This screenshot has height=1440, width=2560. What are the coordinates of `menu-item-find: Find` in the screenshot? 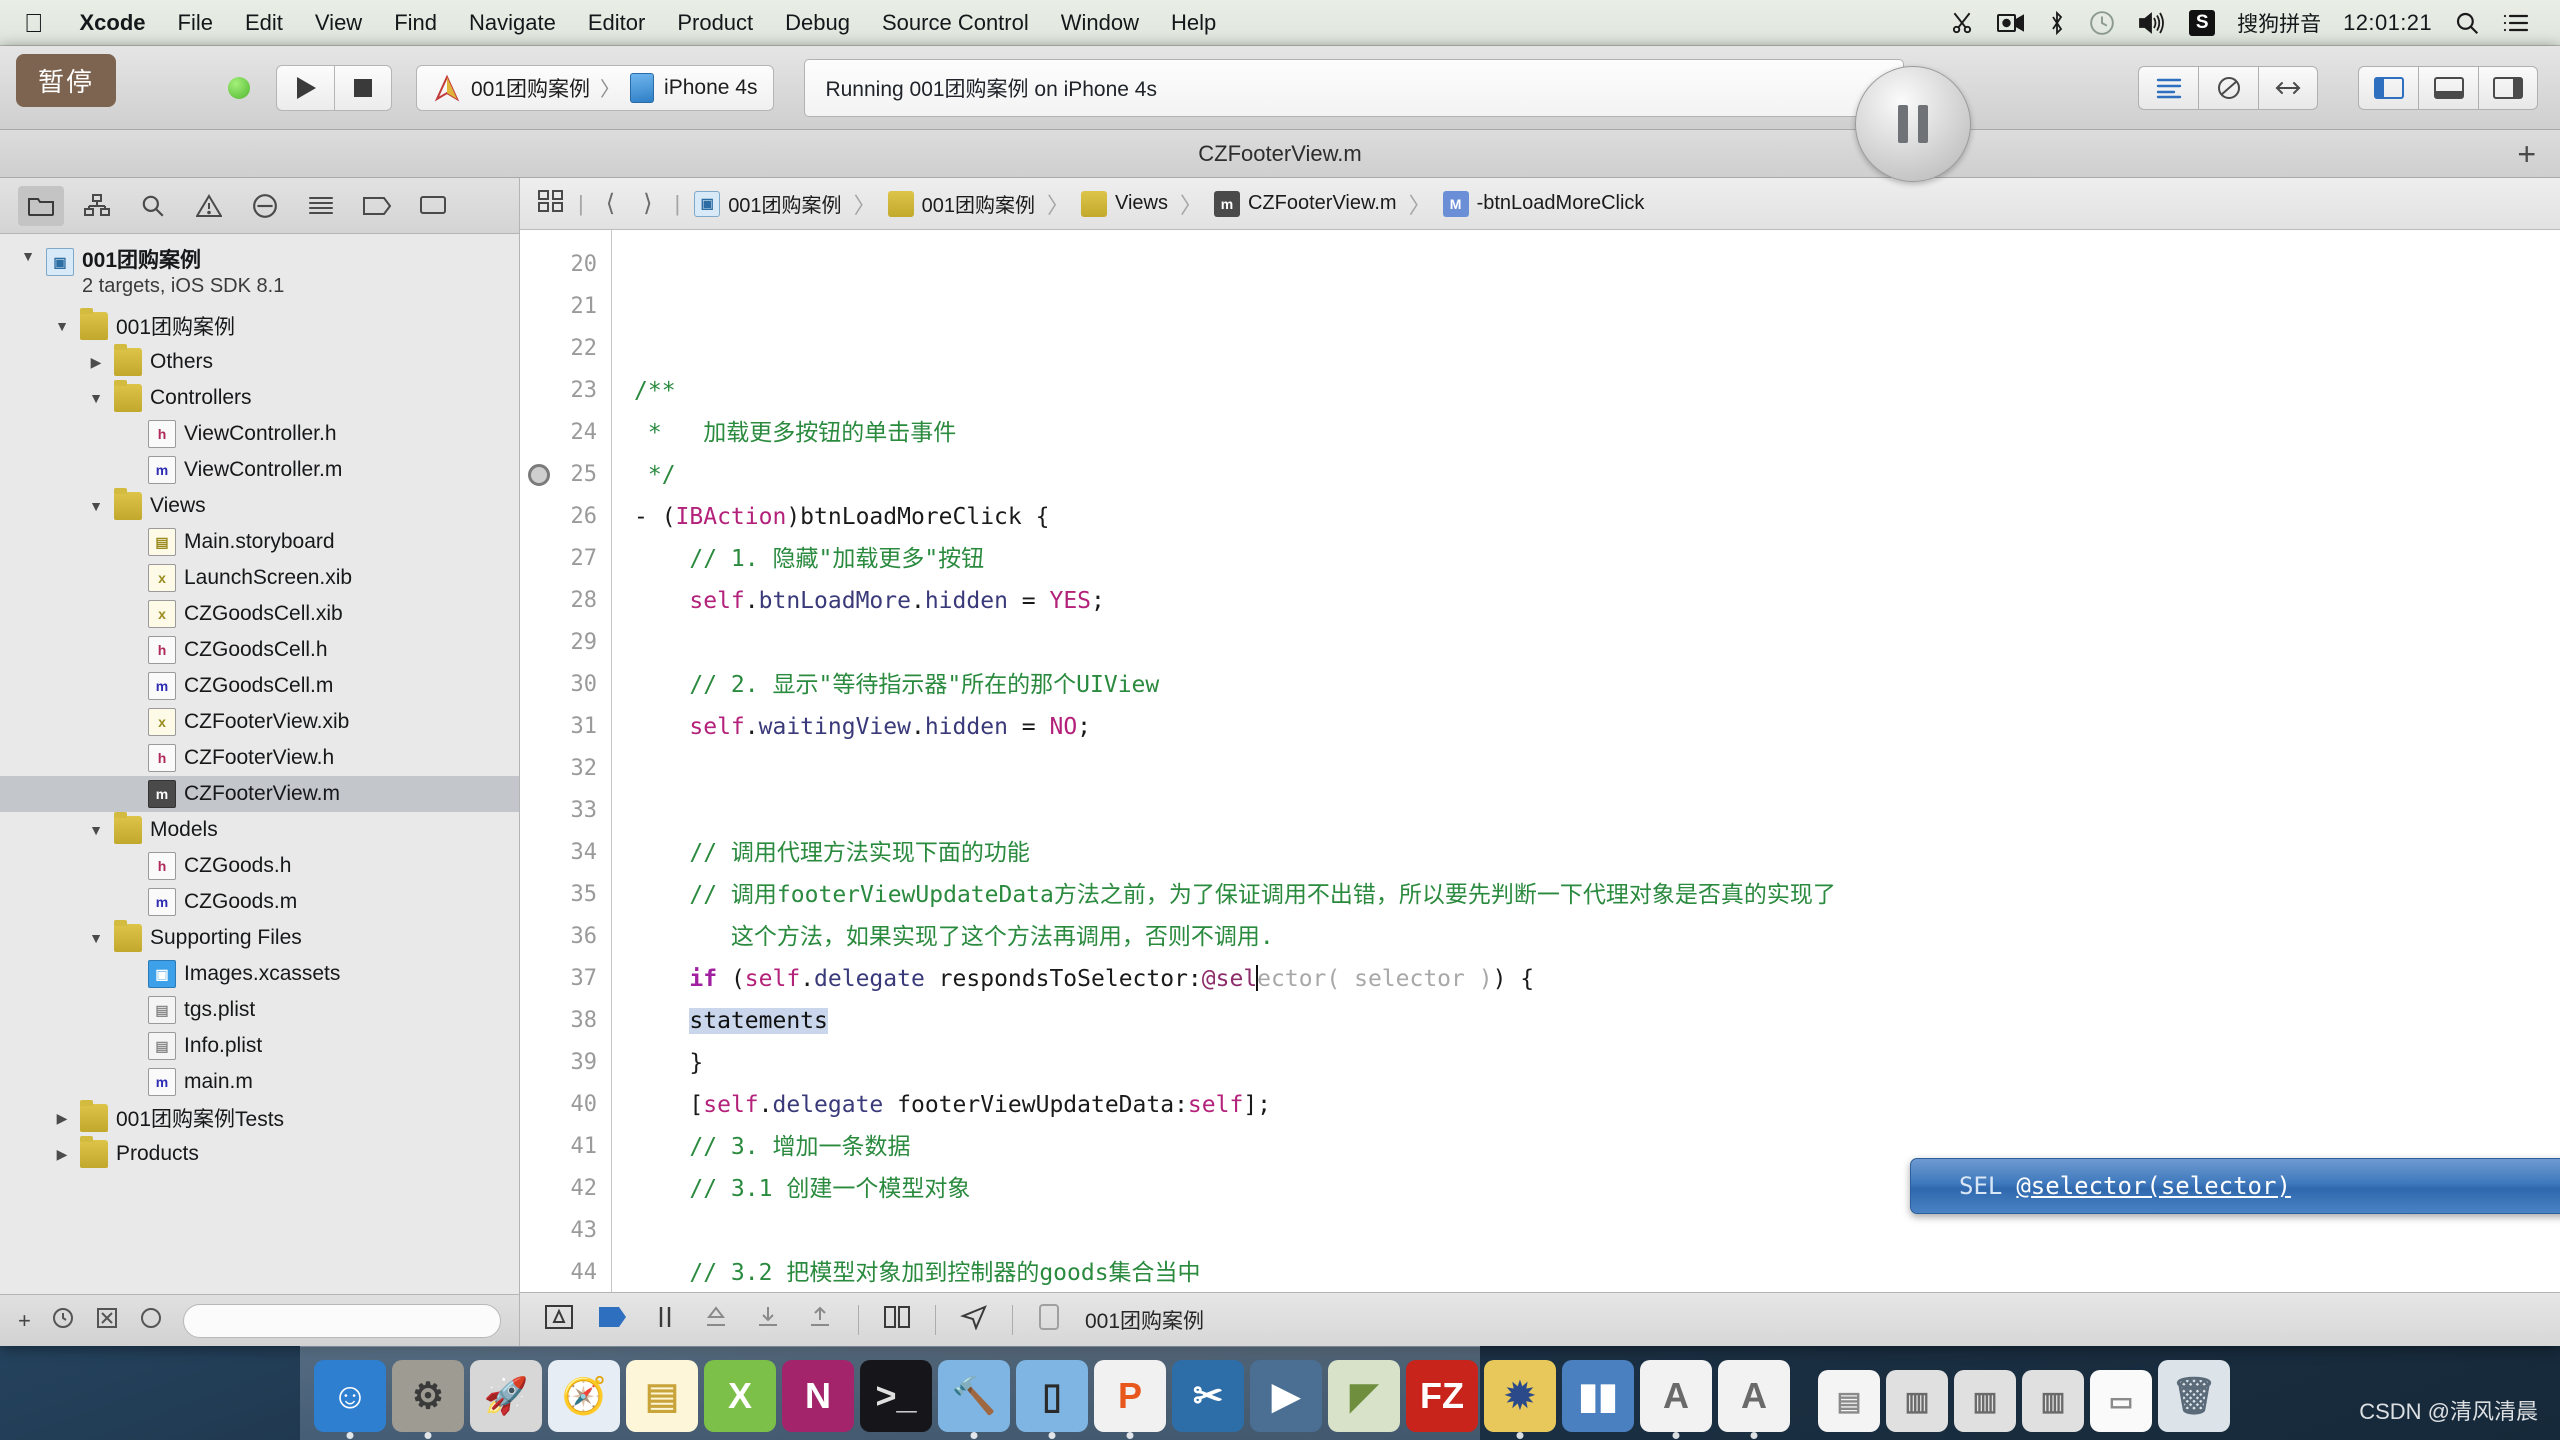 It's located at (415, 23).